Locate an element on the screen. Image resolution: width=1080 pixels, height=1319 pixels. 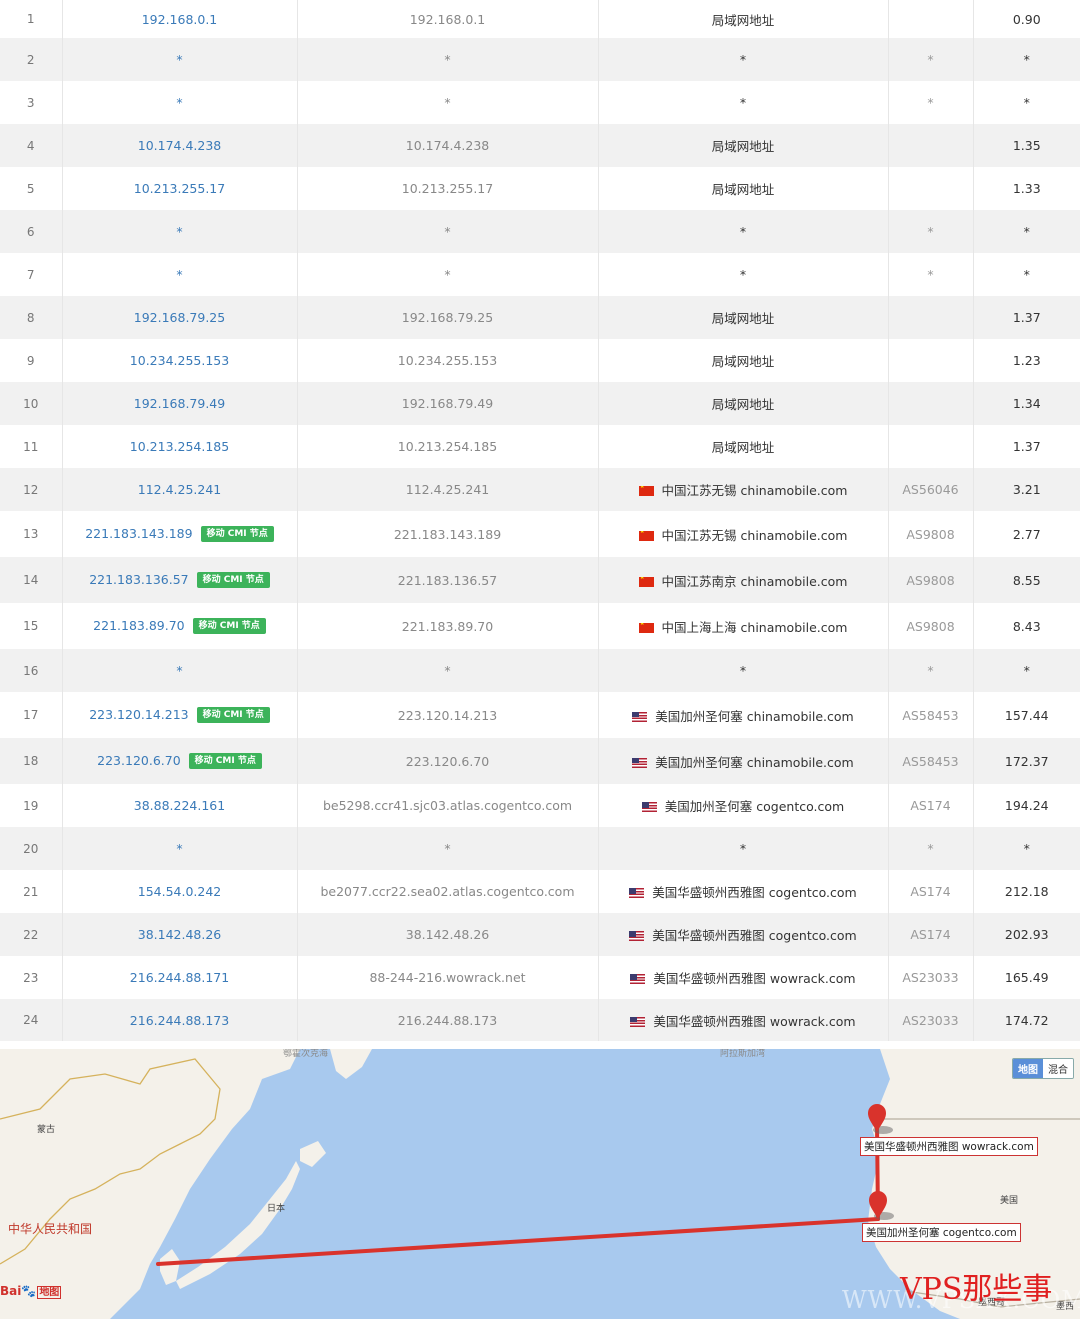
hop-number-text: 6 is located at coordinates (30, 231).